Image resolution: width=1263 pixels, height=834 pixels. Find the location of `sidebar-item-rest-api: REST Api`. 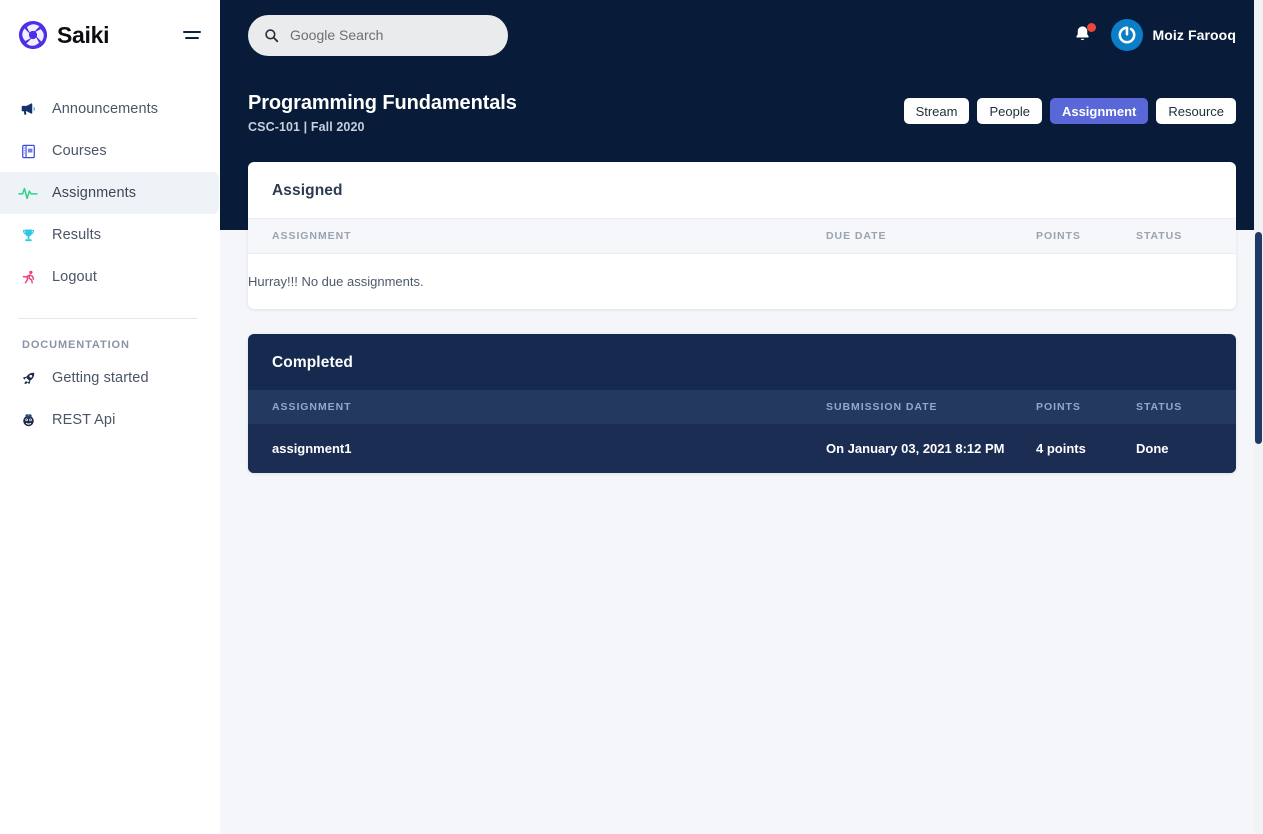

sidebar-item-rest-api: REST Api is located at coordinates (109, 420).